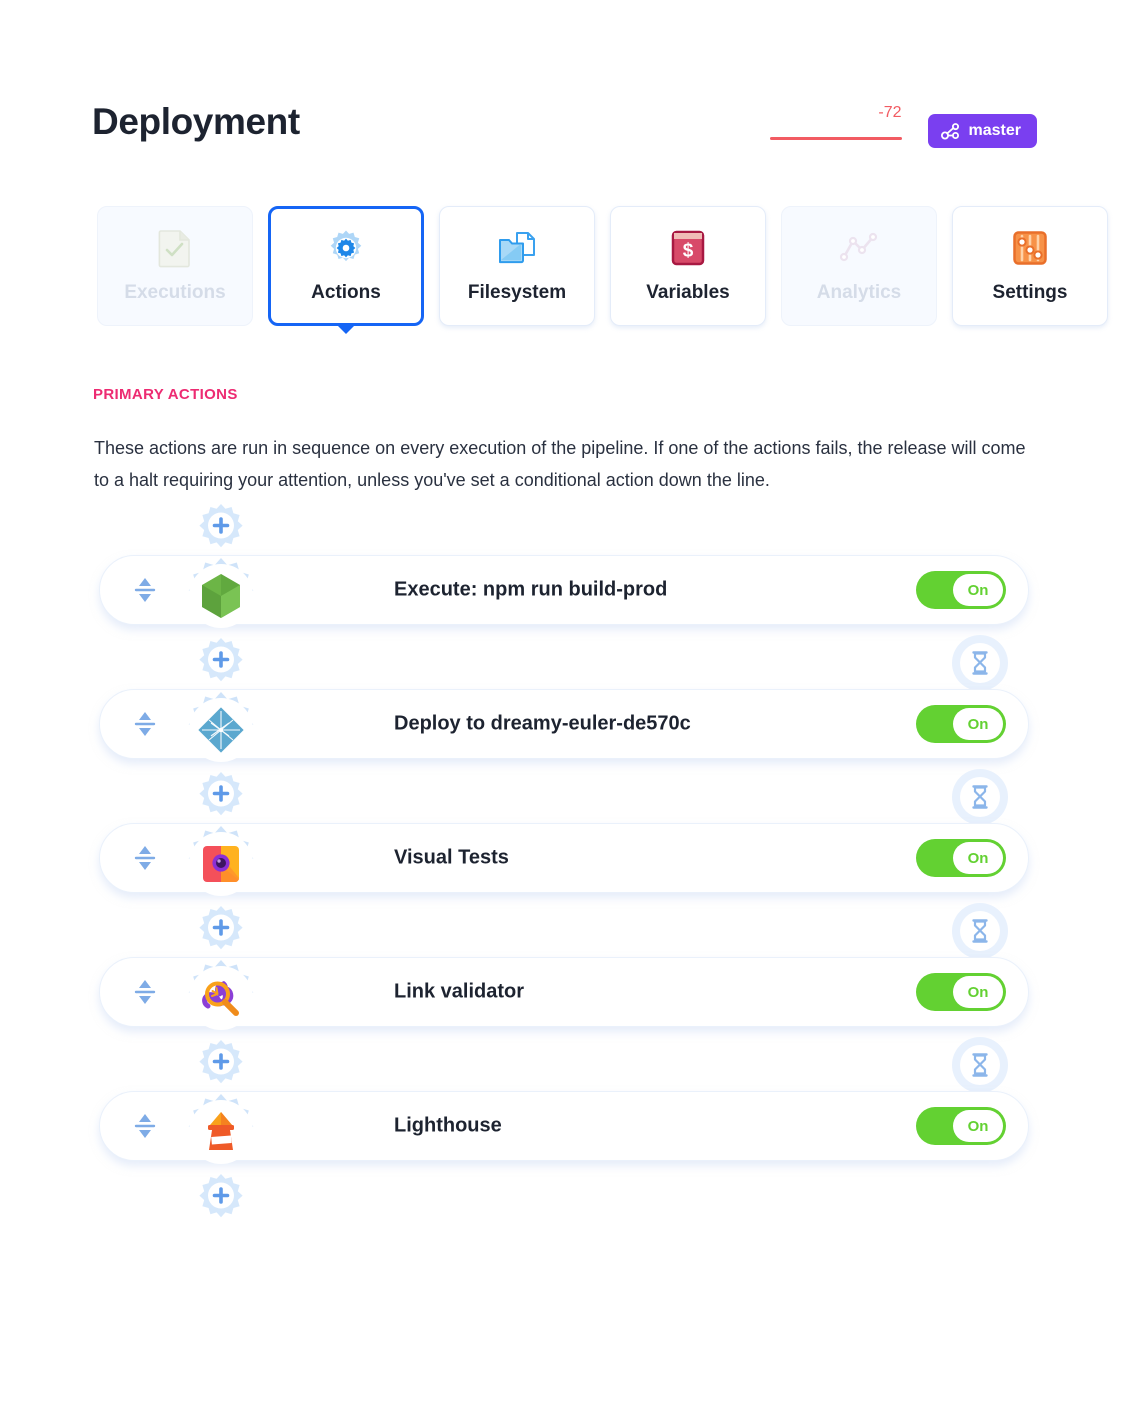 Image resolution: width=1129 pixels, height=1418 pixels. What do you see at coordinates (835, 123) in the screenshot?
I see `trend-indicator: -72` at bounding box center [835, 123].